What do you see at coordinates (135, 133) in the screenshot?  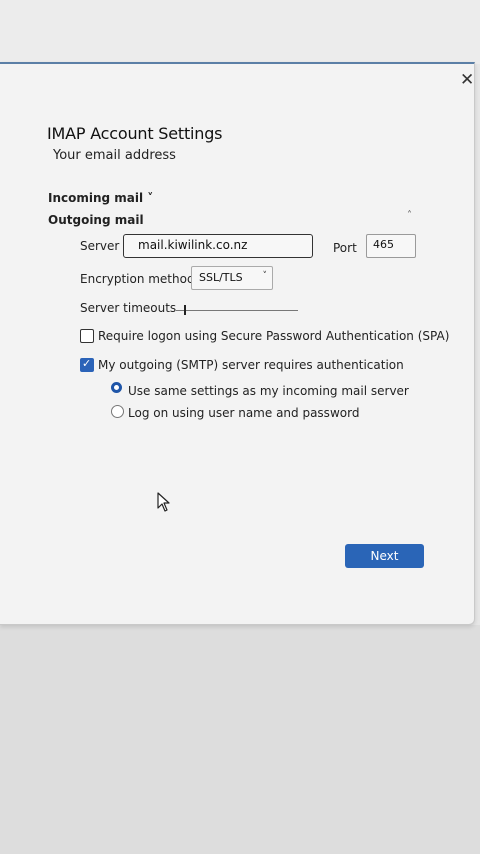 I see `dialog-title: IMAP Account Settings` at bounding box center [135, 133].